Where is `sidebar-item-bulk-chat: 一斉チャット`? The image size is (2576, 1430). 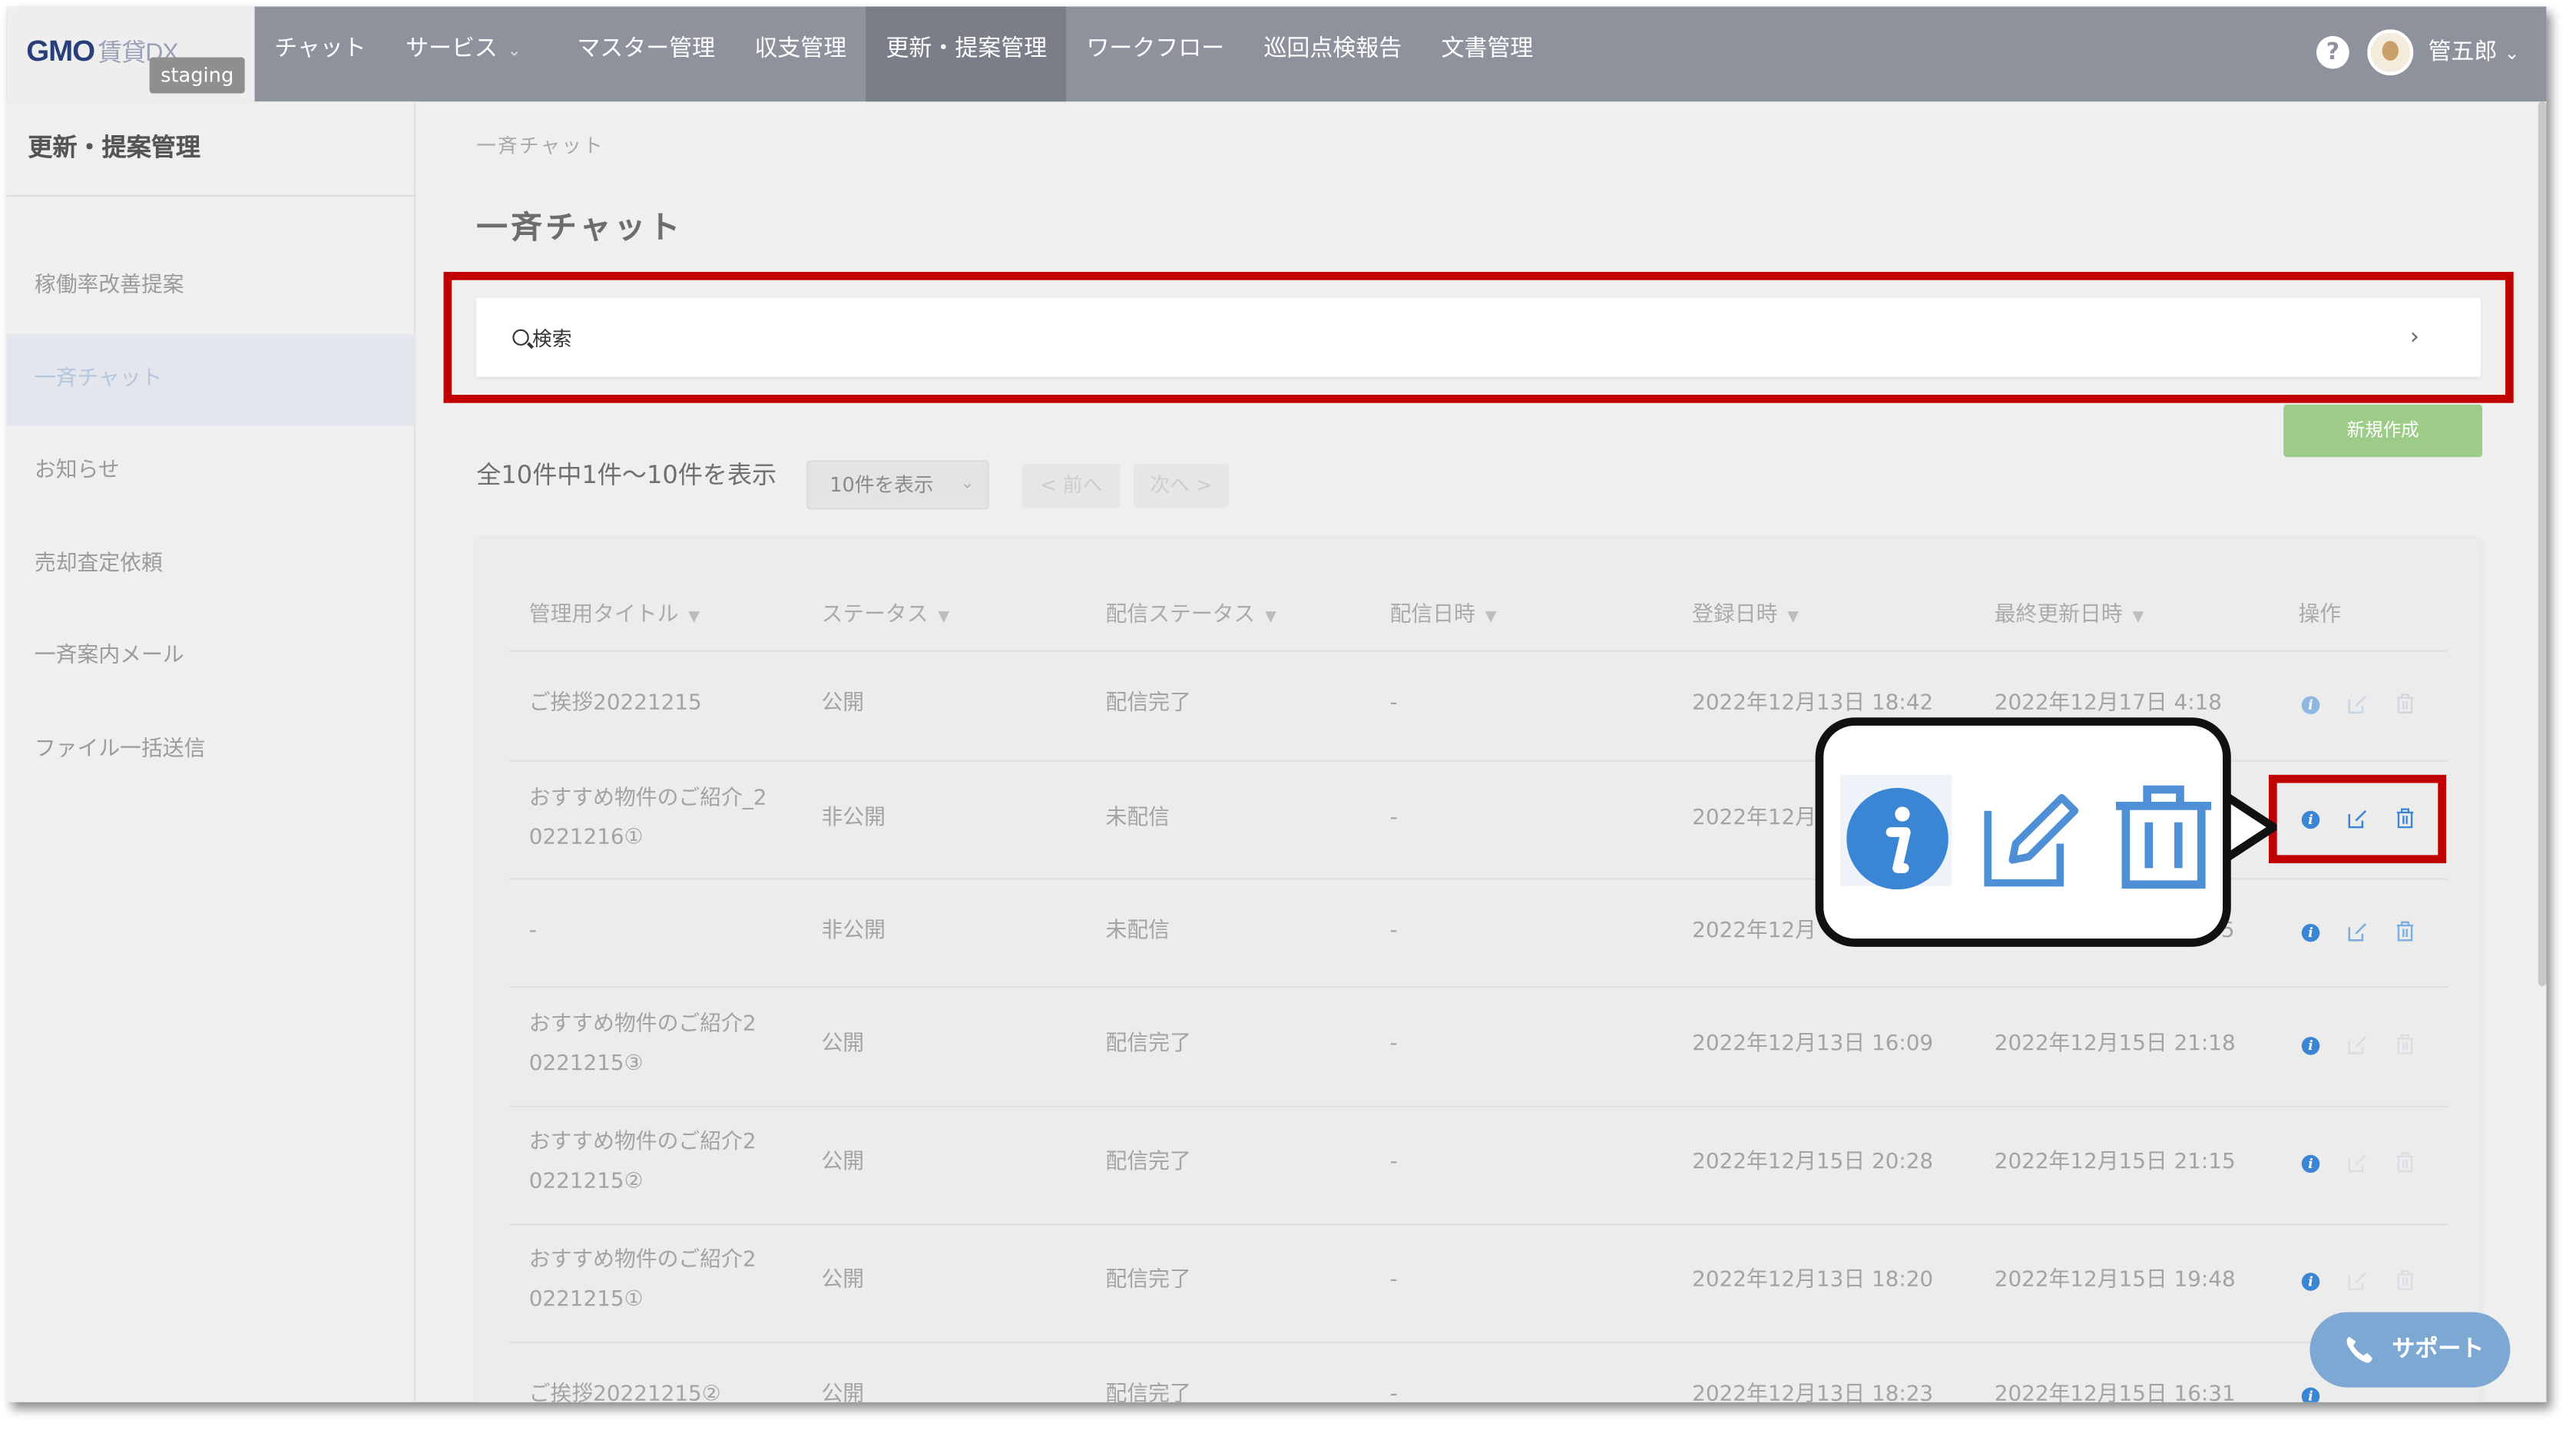 sidebar-item-bulk-chat: 一斉チャット is located at coordinates (211, 380).